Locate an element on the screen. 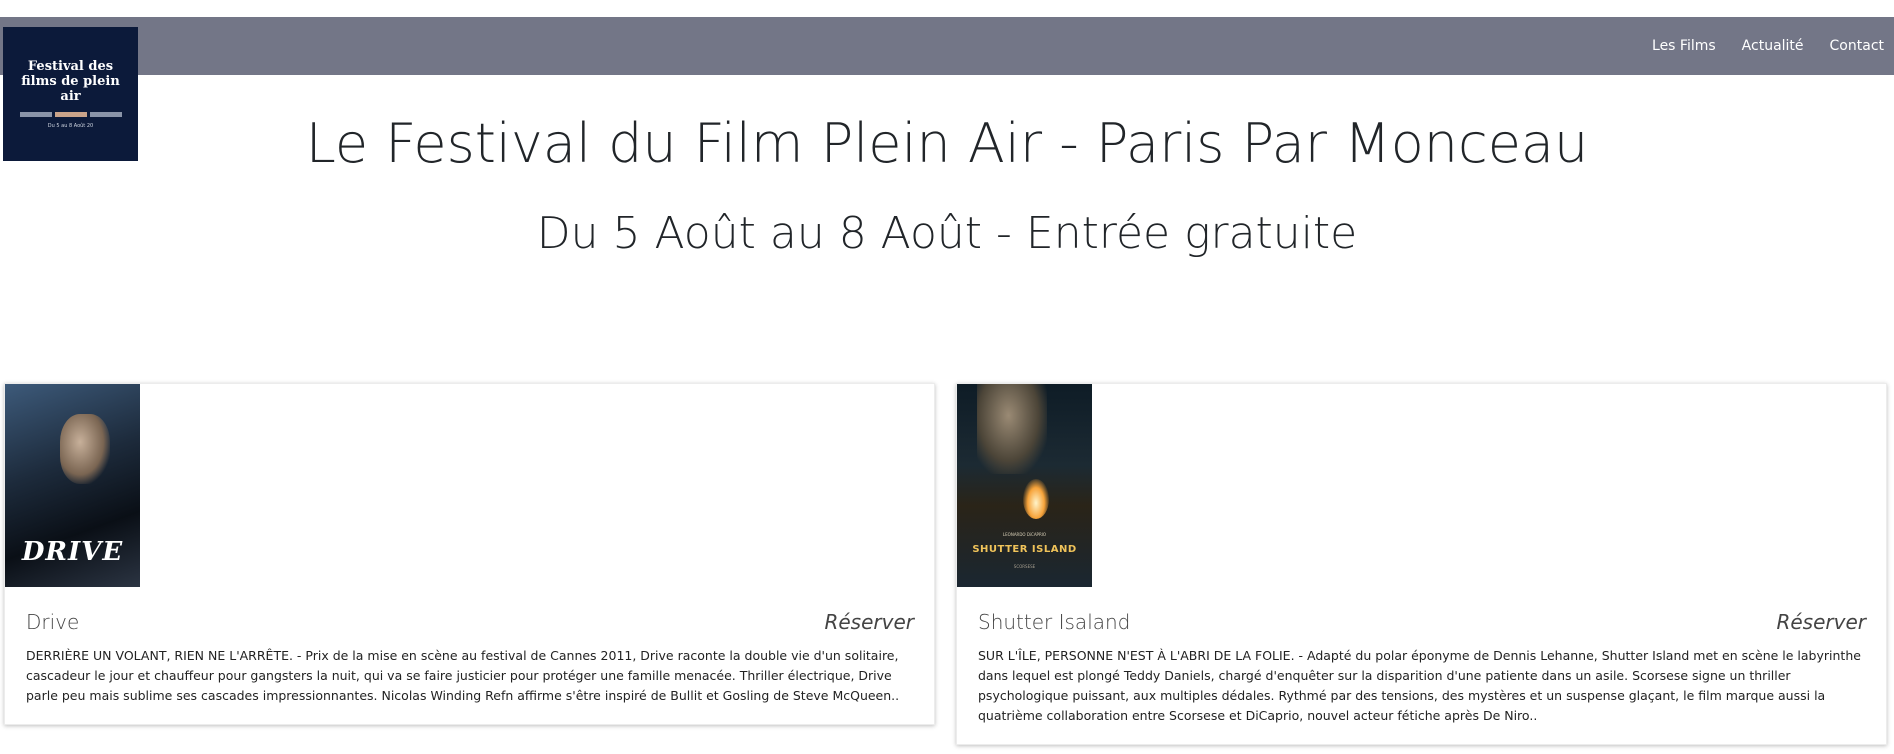 This screenshot has width=1894, height=754. logo-title: Festival des films de plein air is located at coordinates (70, 81).